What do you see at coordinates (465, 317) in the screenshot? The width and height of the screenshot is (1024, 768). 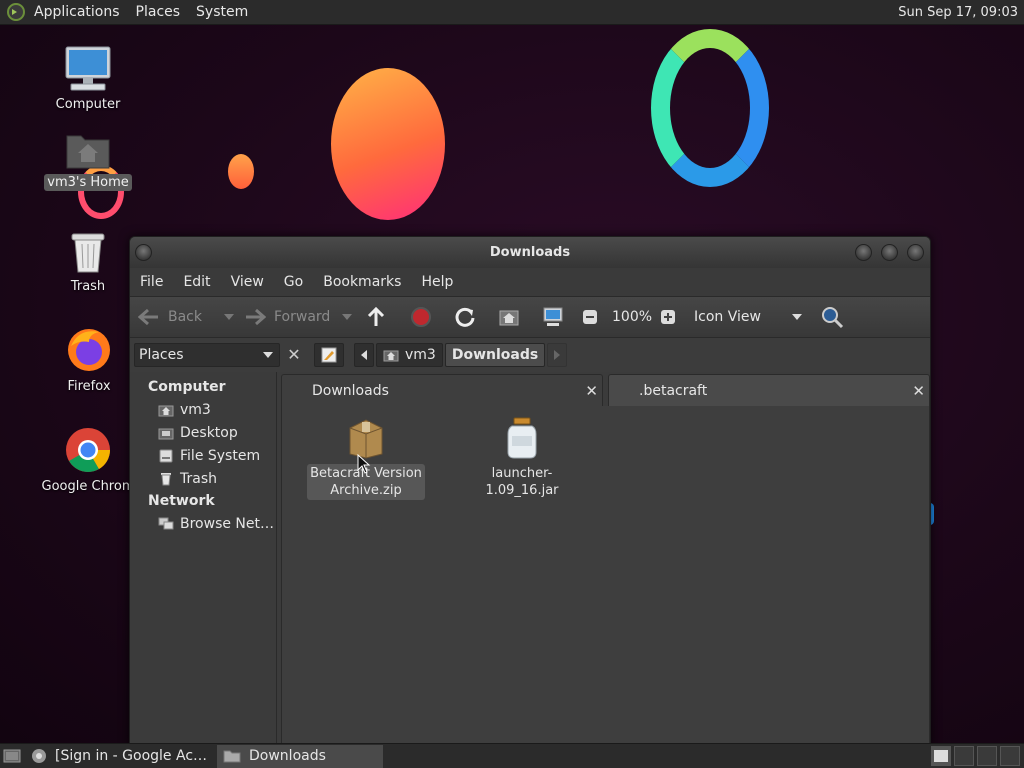 I see `reload-icon` at bounding box center [465, 317].